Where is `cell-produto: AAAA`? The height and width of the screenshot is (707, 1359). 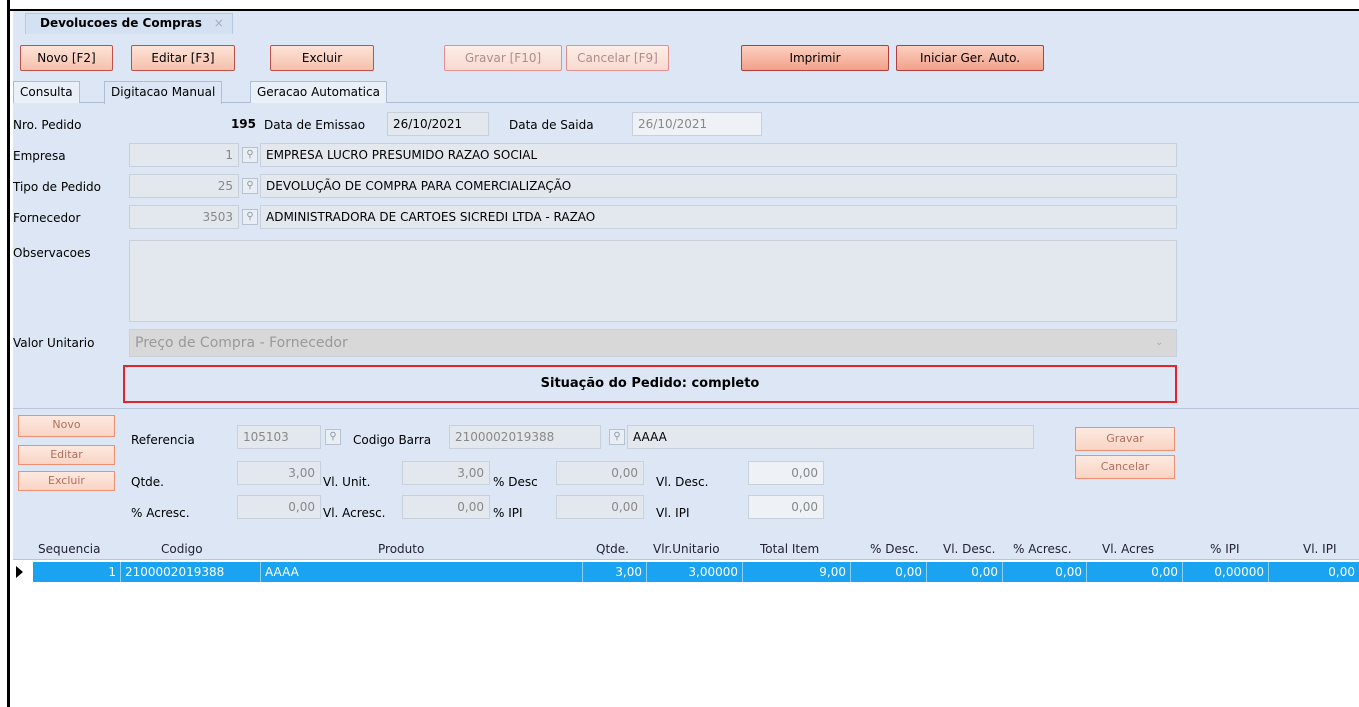 cell-produto: AAAA is located at coordinates (422, 572).